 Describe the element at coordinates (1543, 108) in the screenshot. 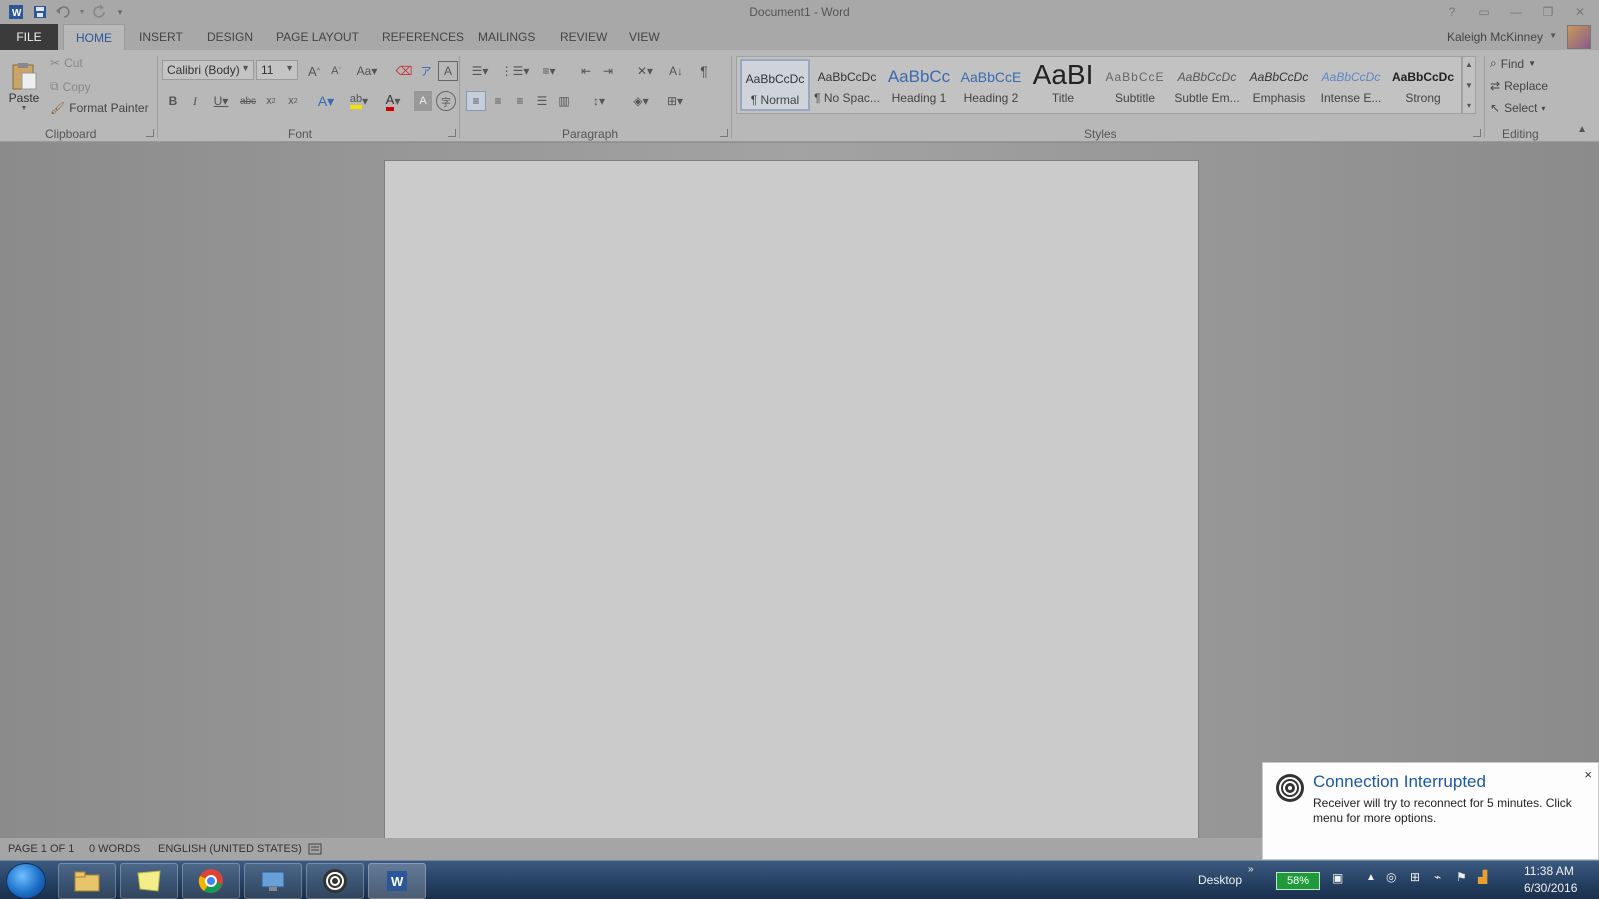

I see `chevron-down-icon: ▾` at that location.